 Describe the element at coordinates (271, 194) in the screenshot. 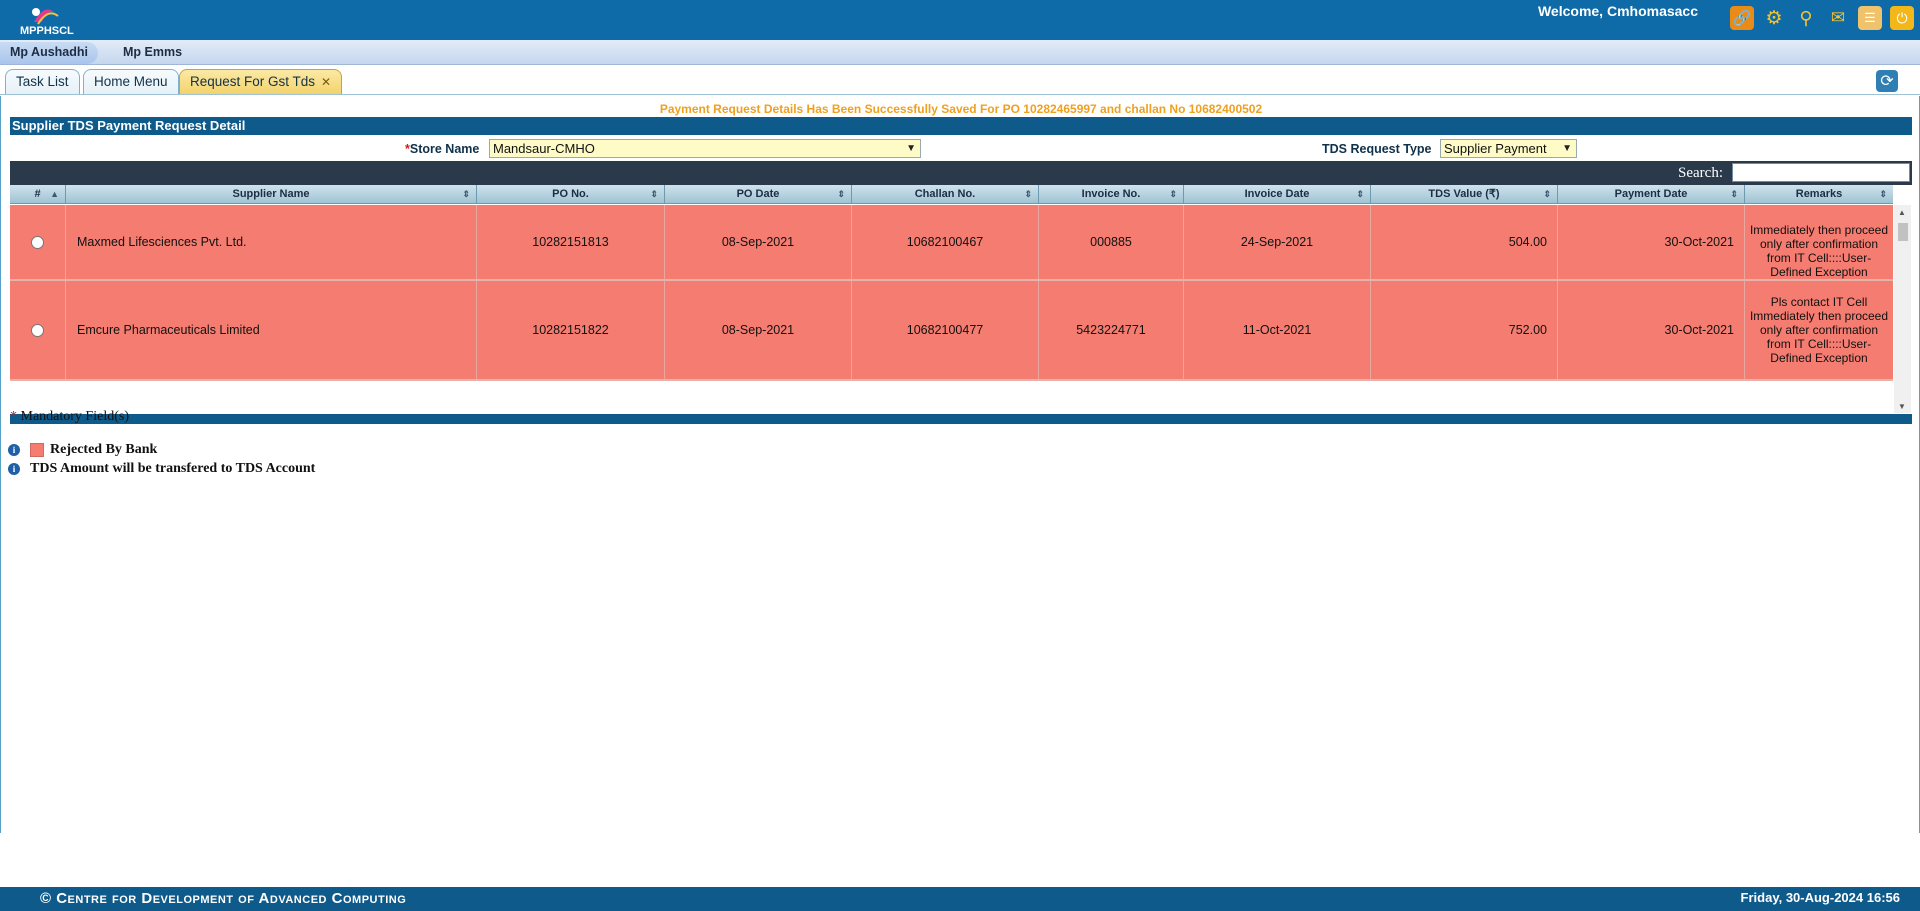

I see `column-header: Supplier Name ⇕` at that location.